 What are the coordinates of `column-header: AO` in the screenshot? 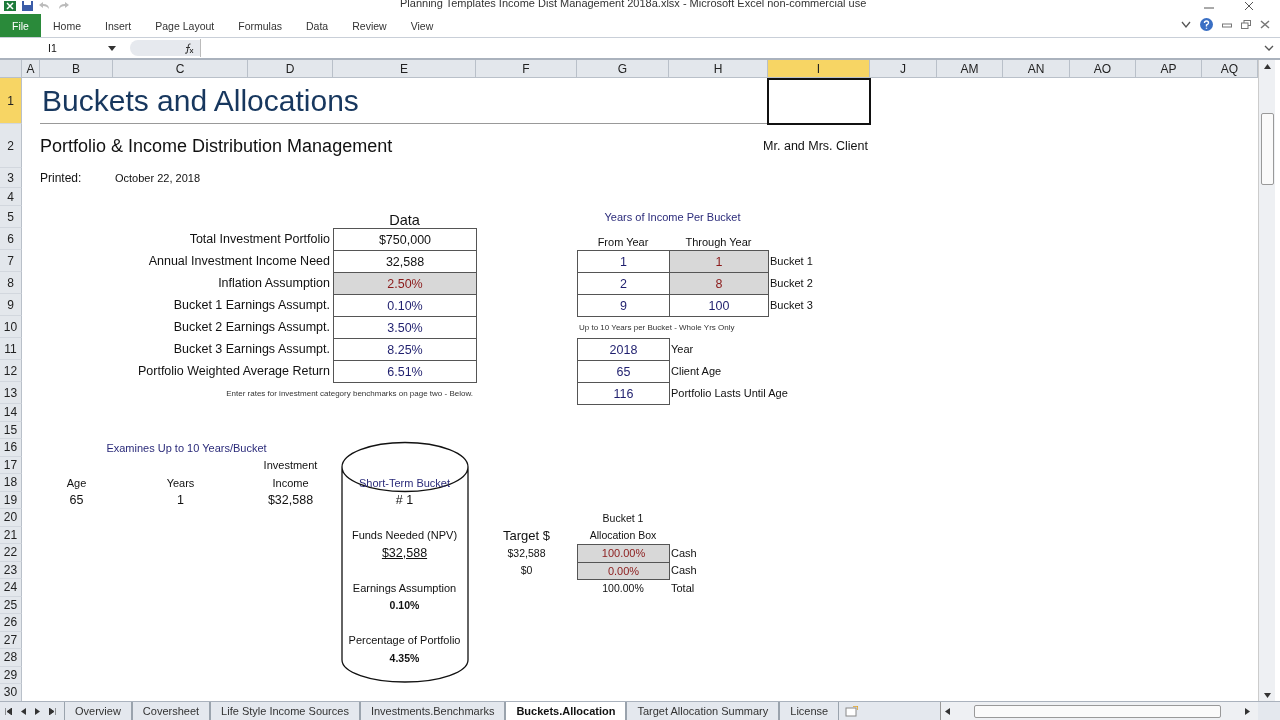 It's located at (1103, 69).